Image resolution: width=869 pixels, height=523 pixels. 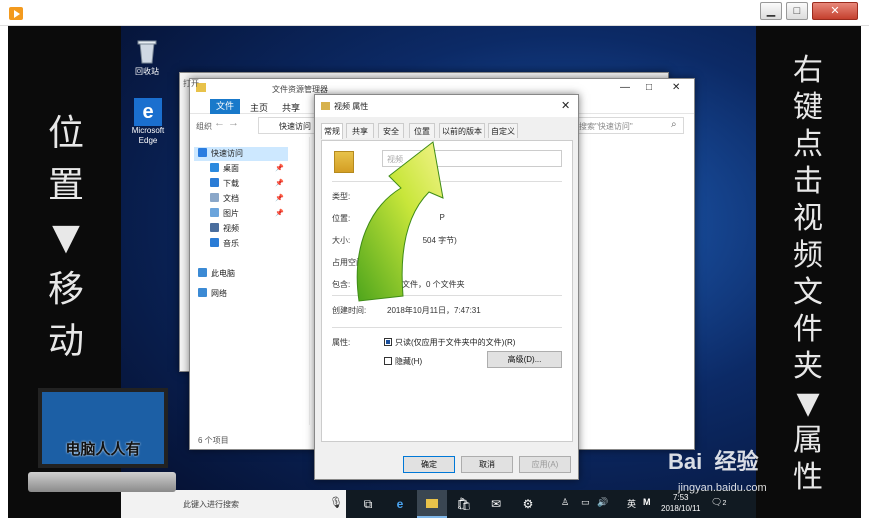 I want to click on search-box: 搜索"快速访问" ⌕, so click(x=629, y=125).